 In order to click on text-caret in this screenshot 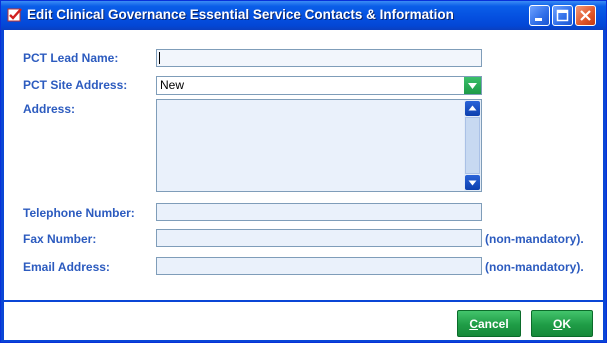, I will do `click(159, 58)`.